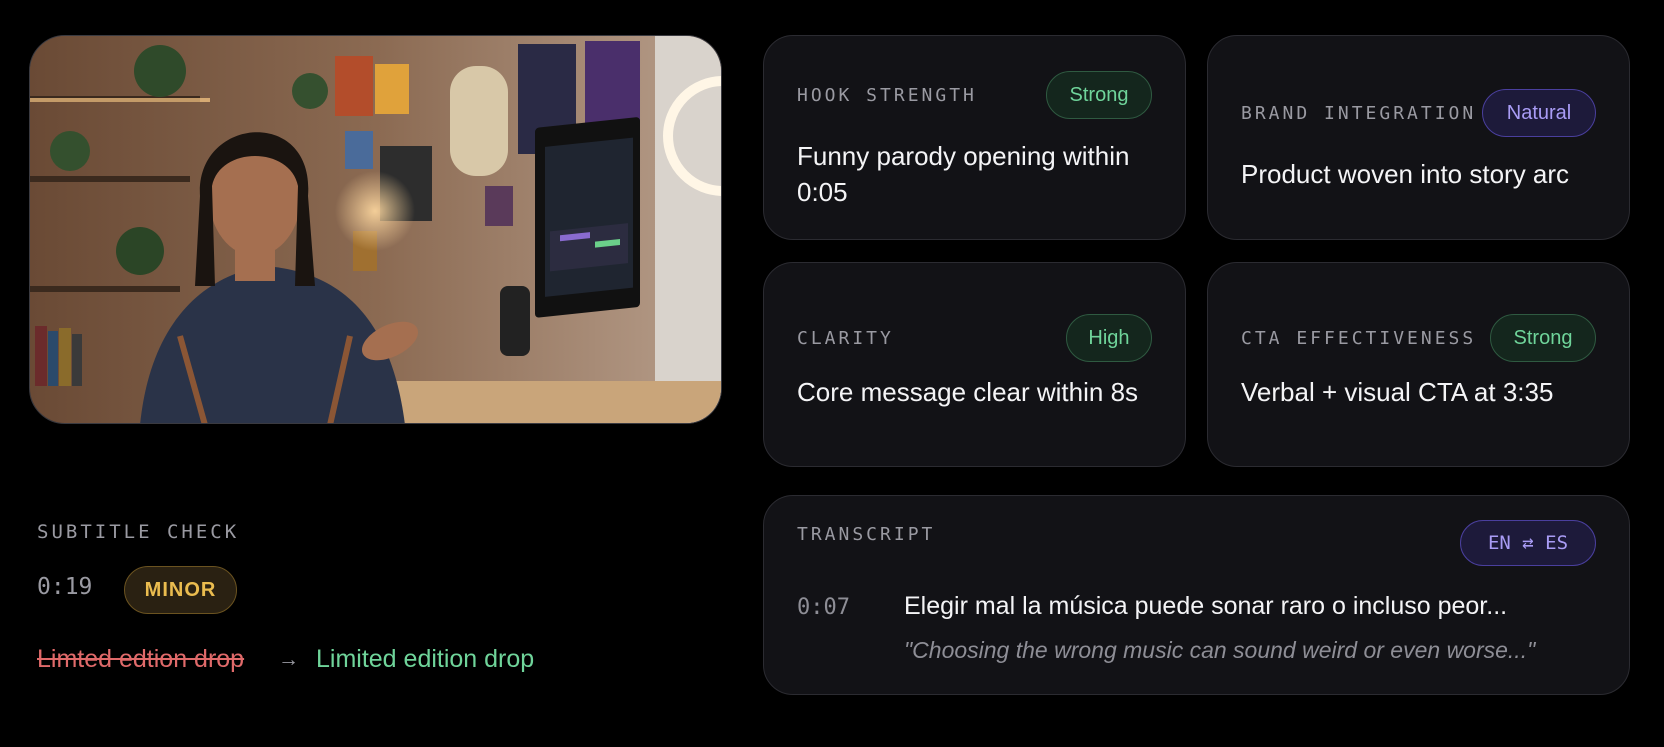  What do you see at coordinates (288, 659) in the screenshot?
I see `arrow-right-icon: →` at bounding box center [288, 659].